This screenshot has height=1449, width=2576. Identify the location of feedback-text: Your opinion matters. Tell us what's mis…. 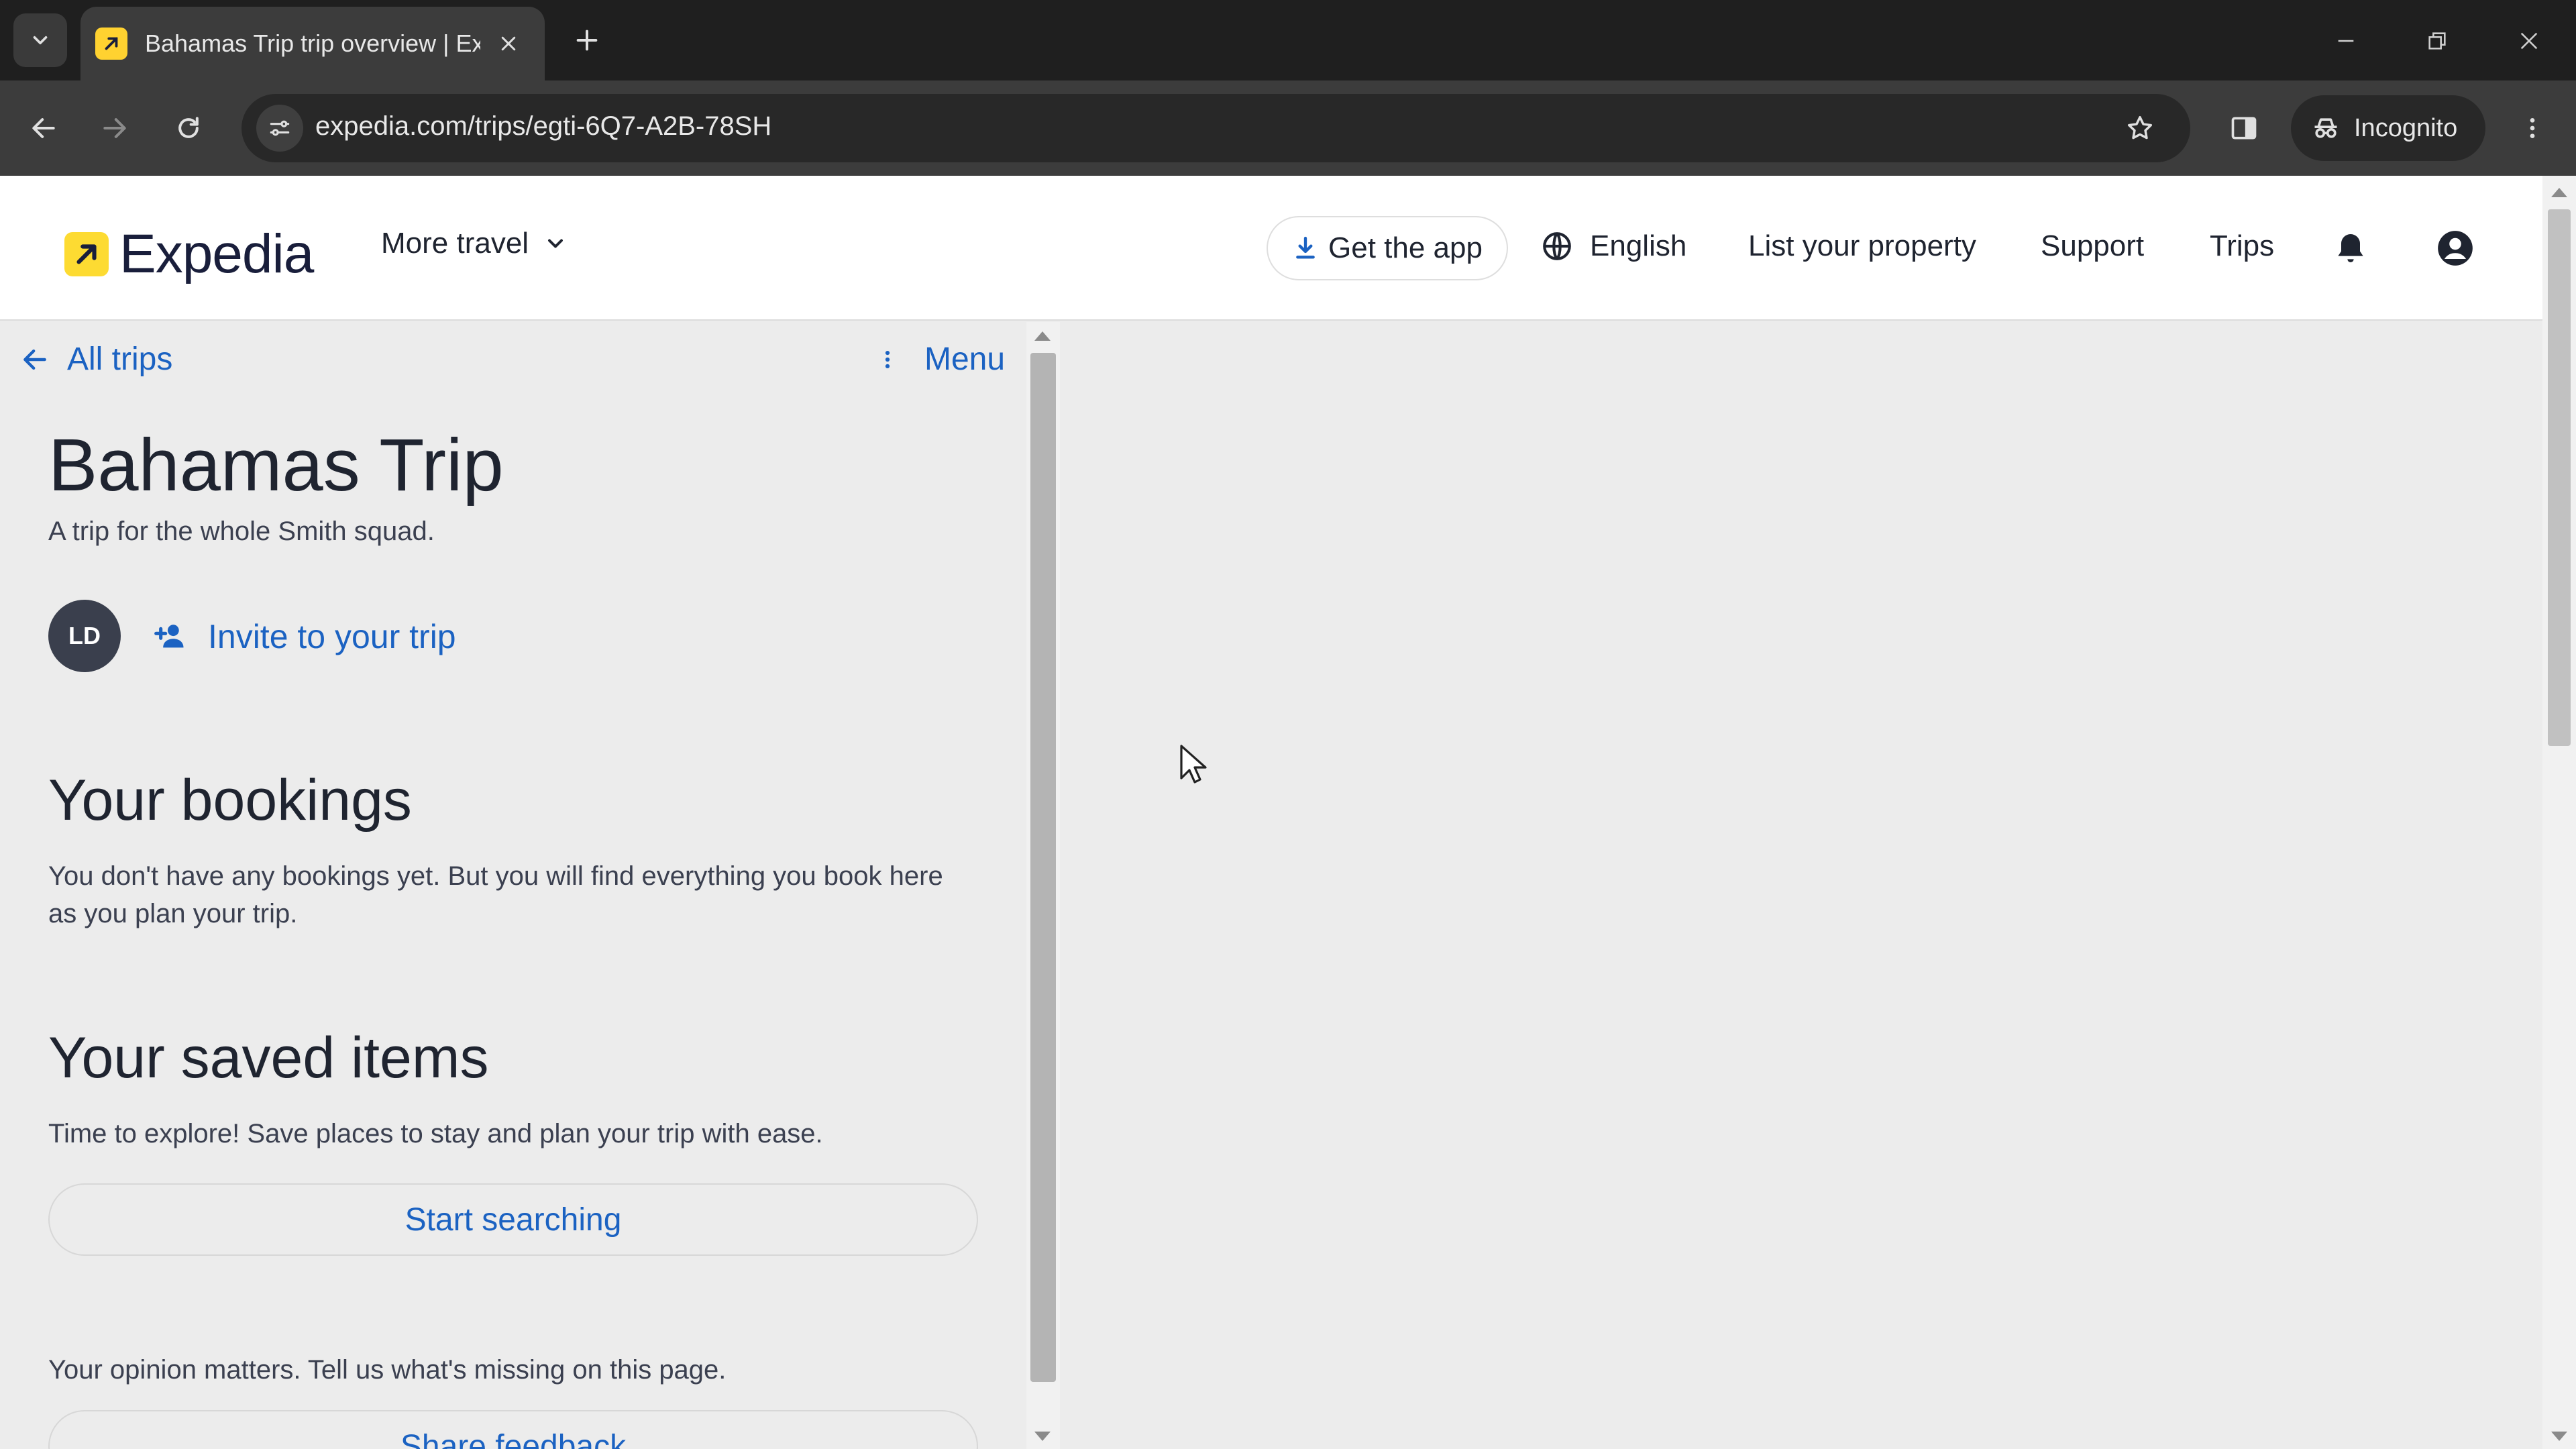
(387, 1370).